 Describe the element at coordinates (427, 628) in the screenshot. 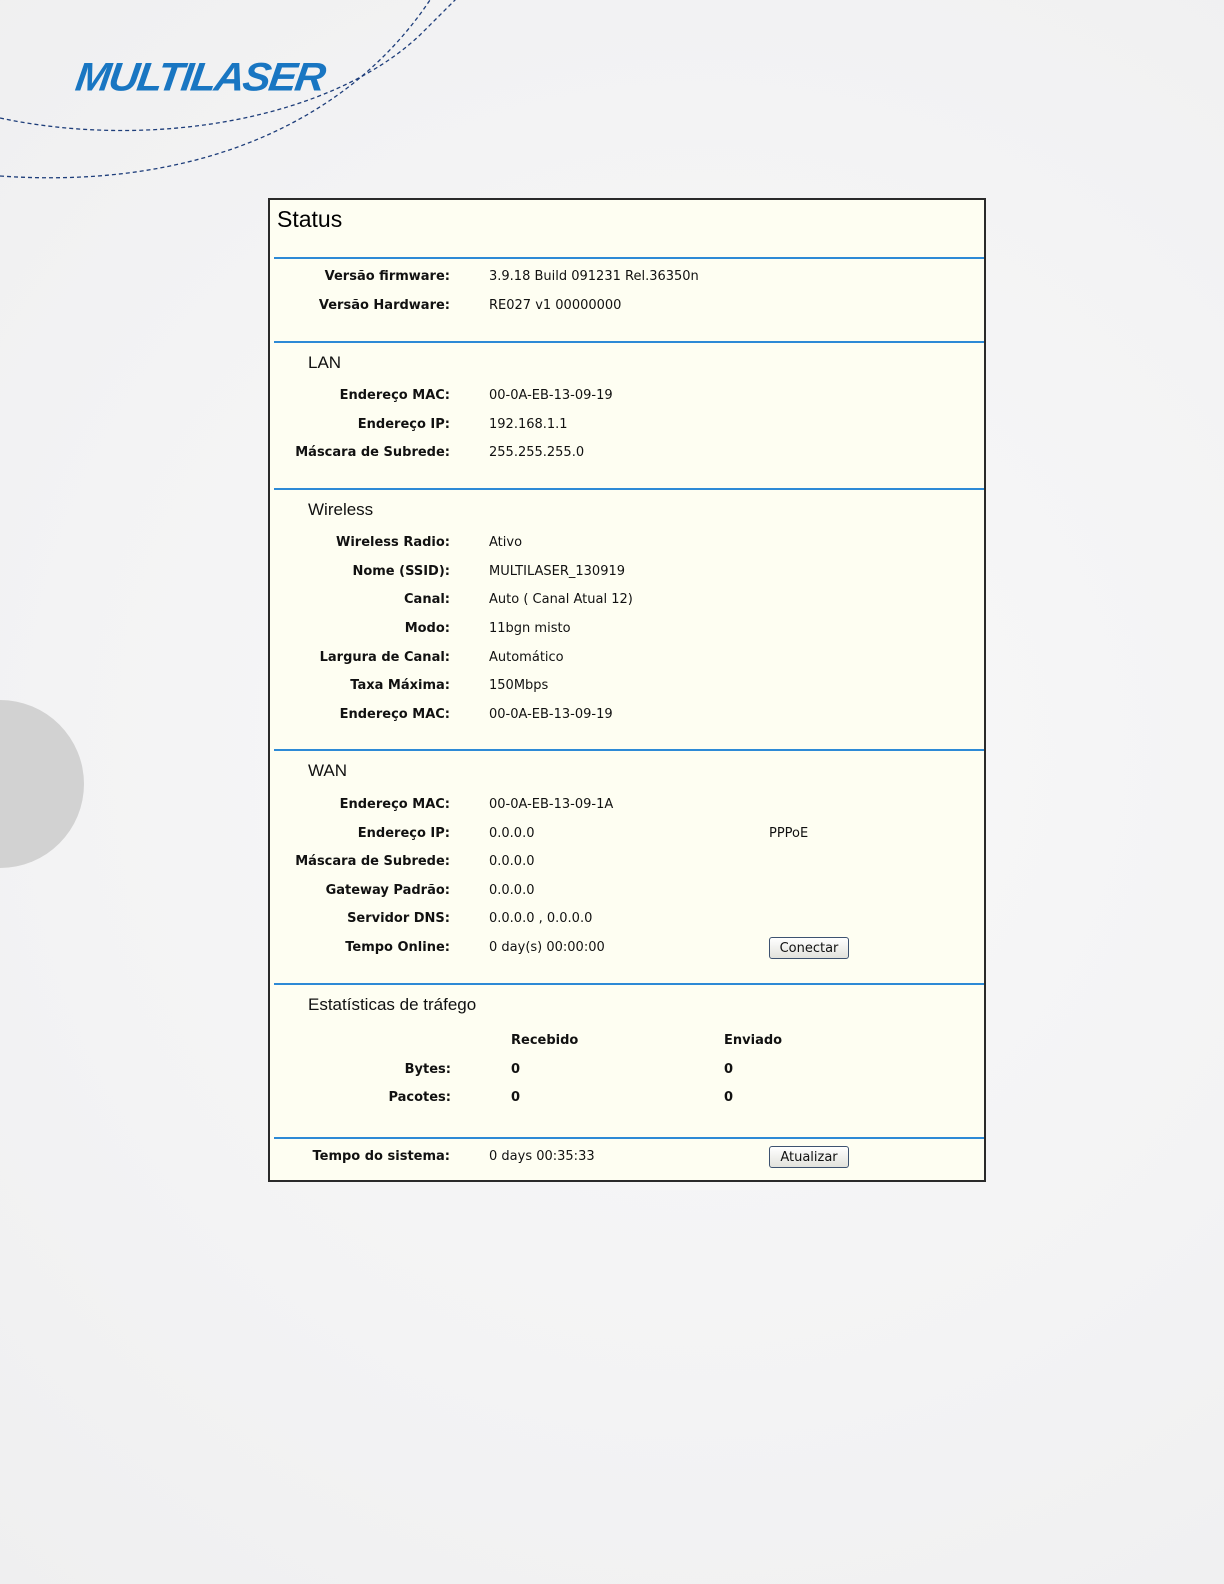

I see `mode-label: Modo:` at that location.